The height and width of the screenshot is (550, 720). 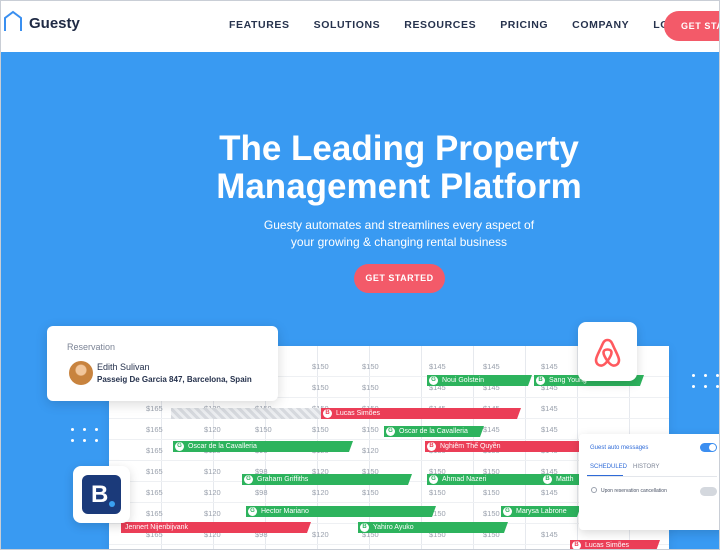 I want to click on message-rule: Upon reservation cancellation, so click(x=634, y=491).